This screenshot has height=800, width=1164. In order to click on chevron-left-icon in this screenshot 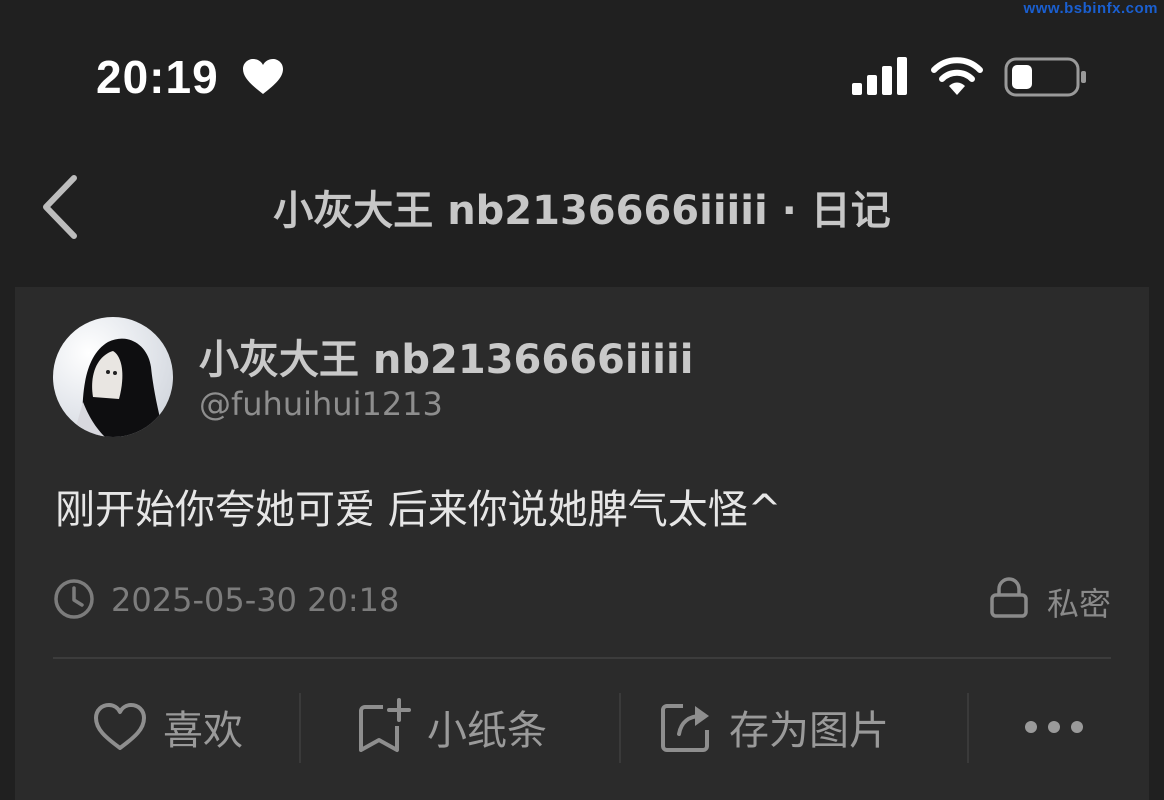, I will do `click(61, 207)`.